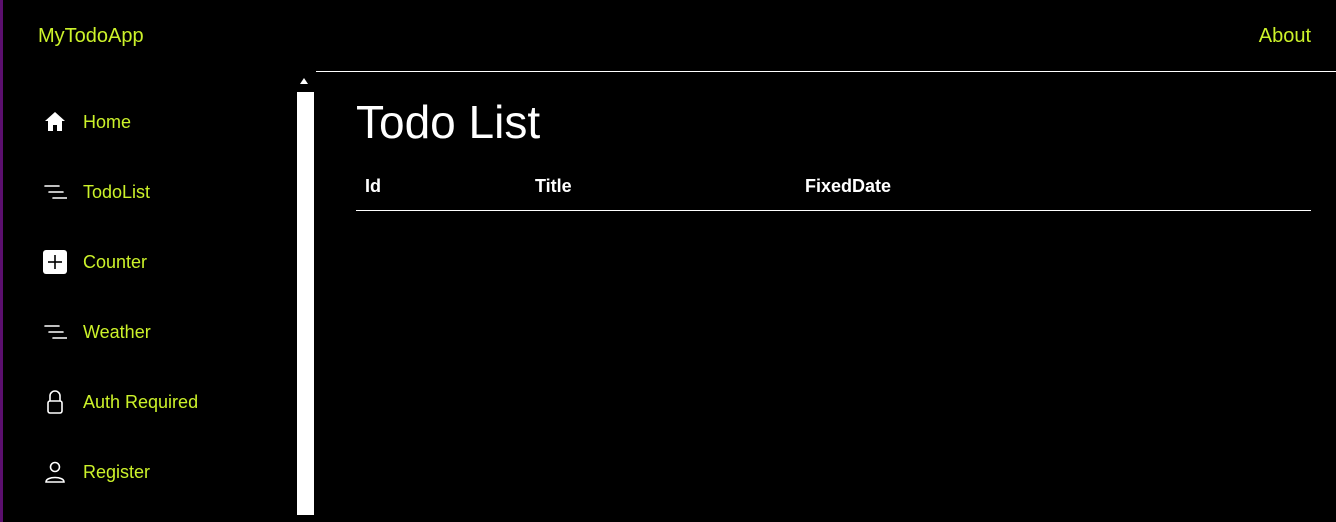 This screenshot has width=1336, height=522. Describe the element at coordinates (107, 122) in the screenshot. I see `sidebar-item-label: Home` at that location.